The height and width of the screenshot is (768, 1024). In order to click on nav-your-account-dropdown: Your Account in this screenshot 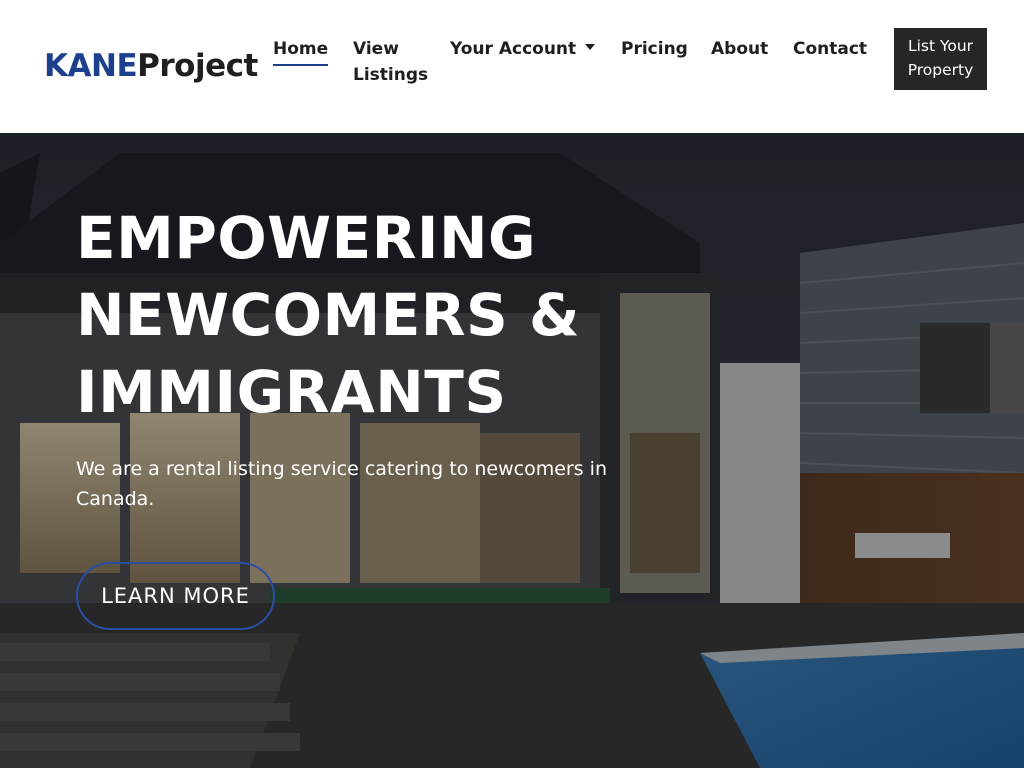, I will do `click(523, 49)`.